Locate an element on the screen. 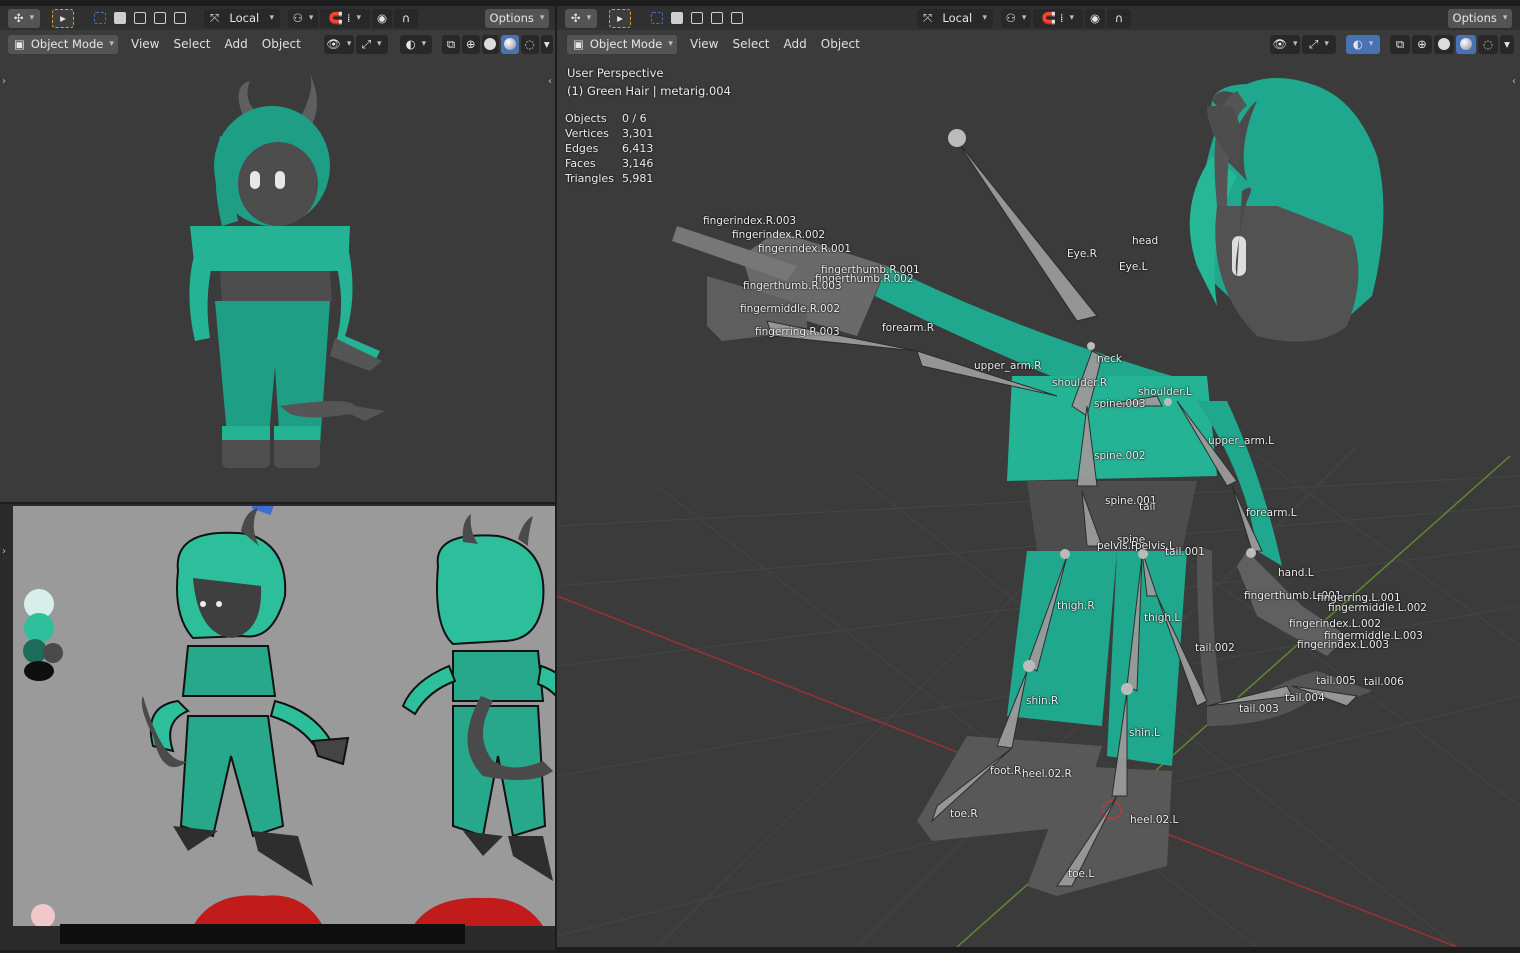 The image size is (1520, 953). object-mode-icon: ▣ is located at coordinates (19, 44).